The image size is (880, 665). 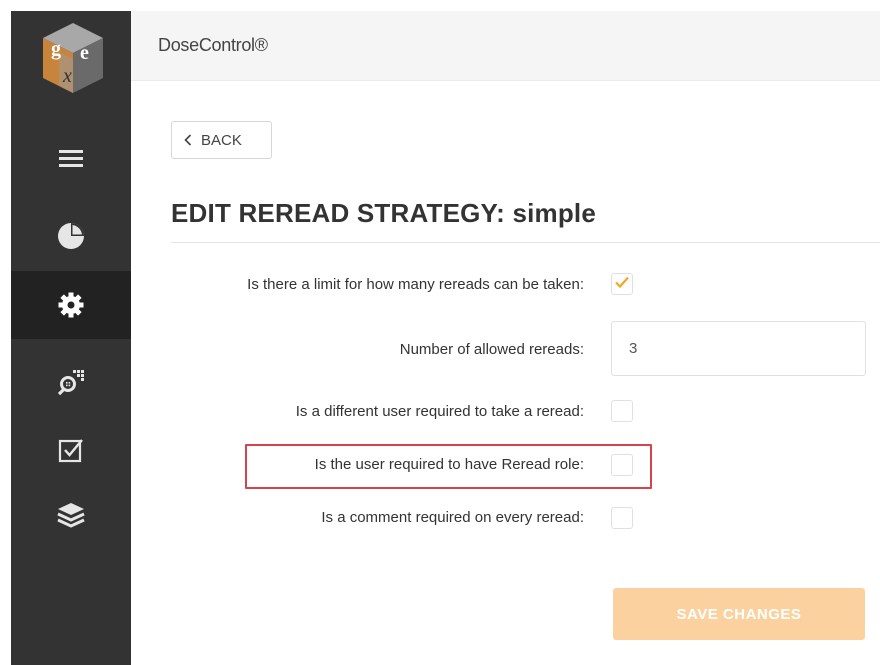 I want to click on sidebar-item-search, so click(x=71, y=383).